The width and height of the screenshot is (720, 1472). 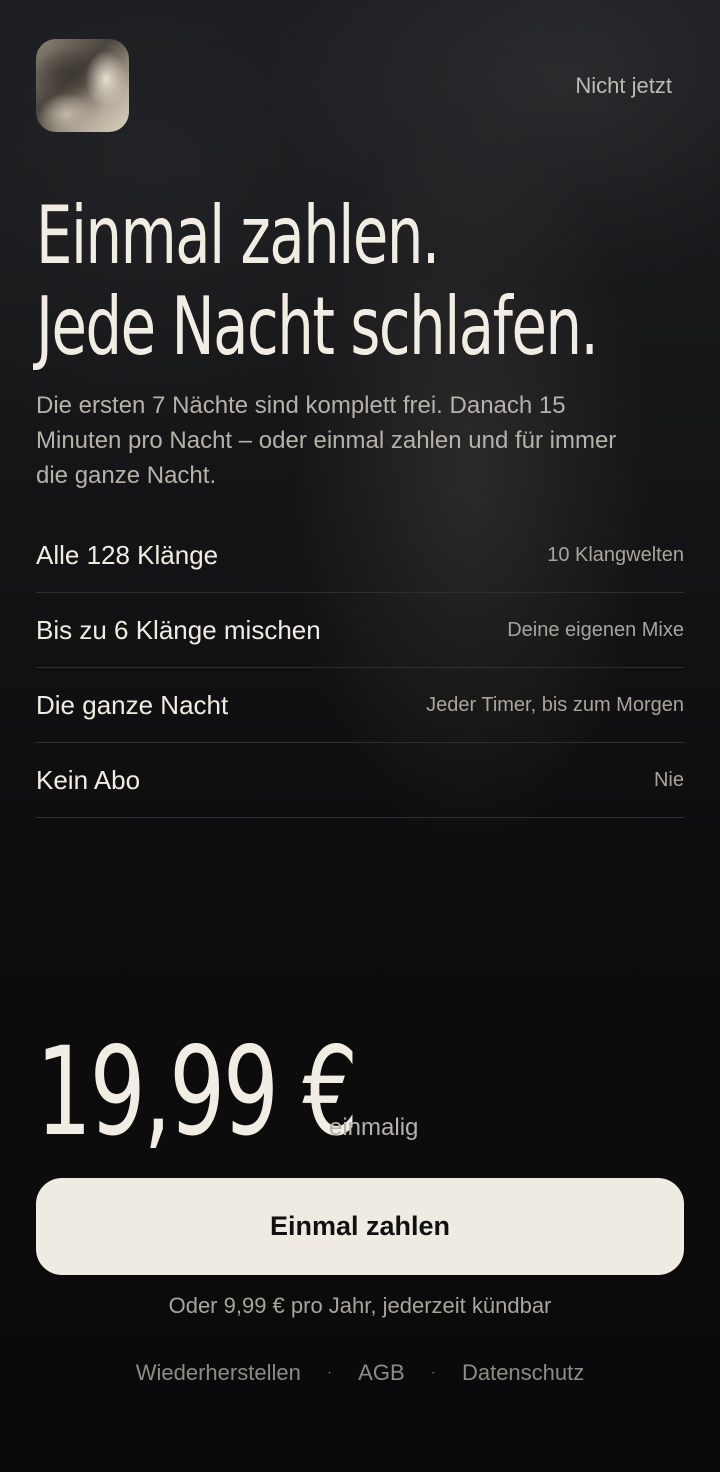 I want to click on feature-detail: Deine eigenen Mixe, so click(x=595, y=629).